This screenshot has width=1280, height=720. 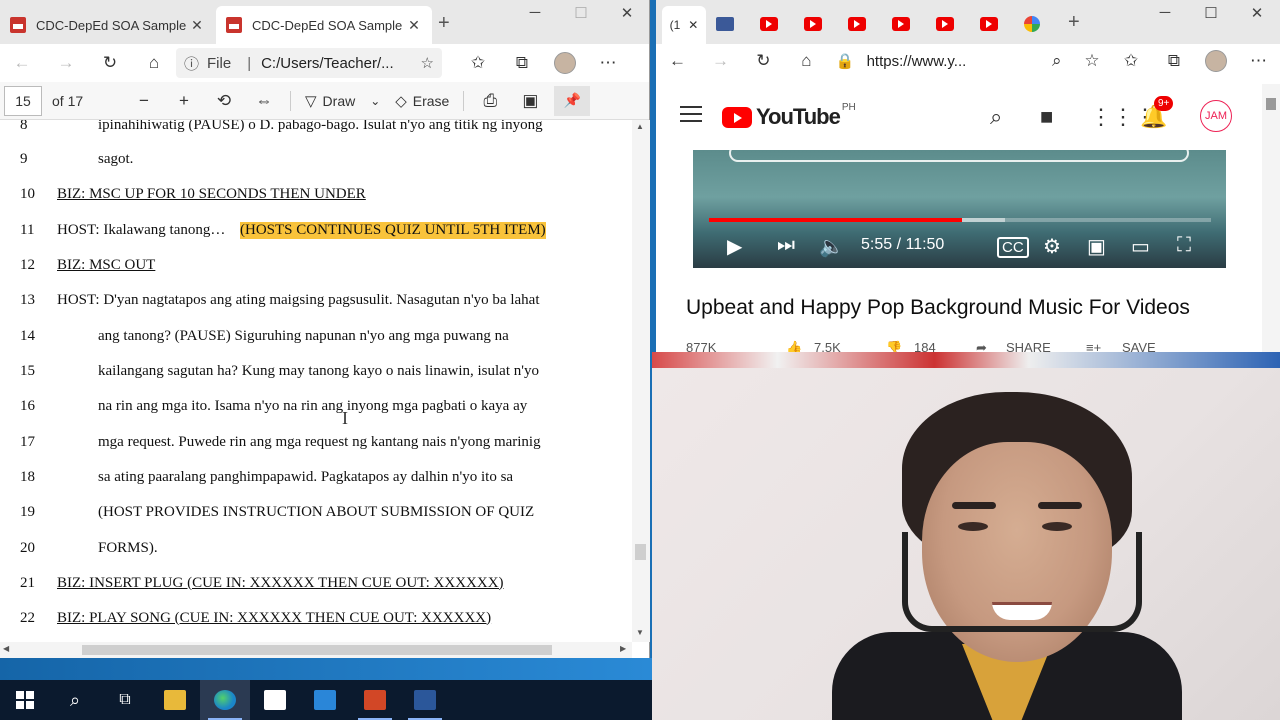 I want to click on dislike-count: 184, so click(x=925, y=346).